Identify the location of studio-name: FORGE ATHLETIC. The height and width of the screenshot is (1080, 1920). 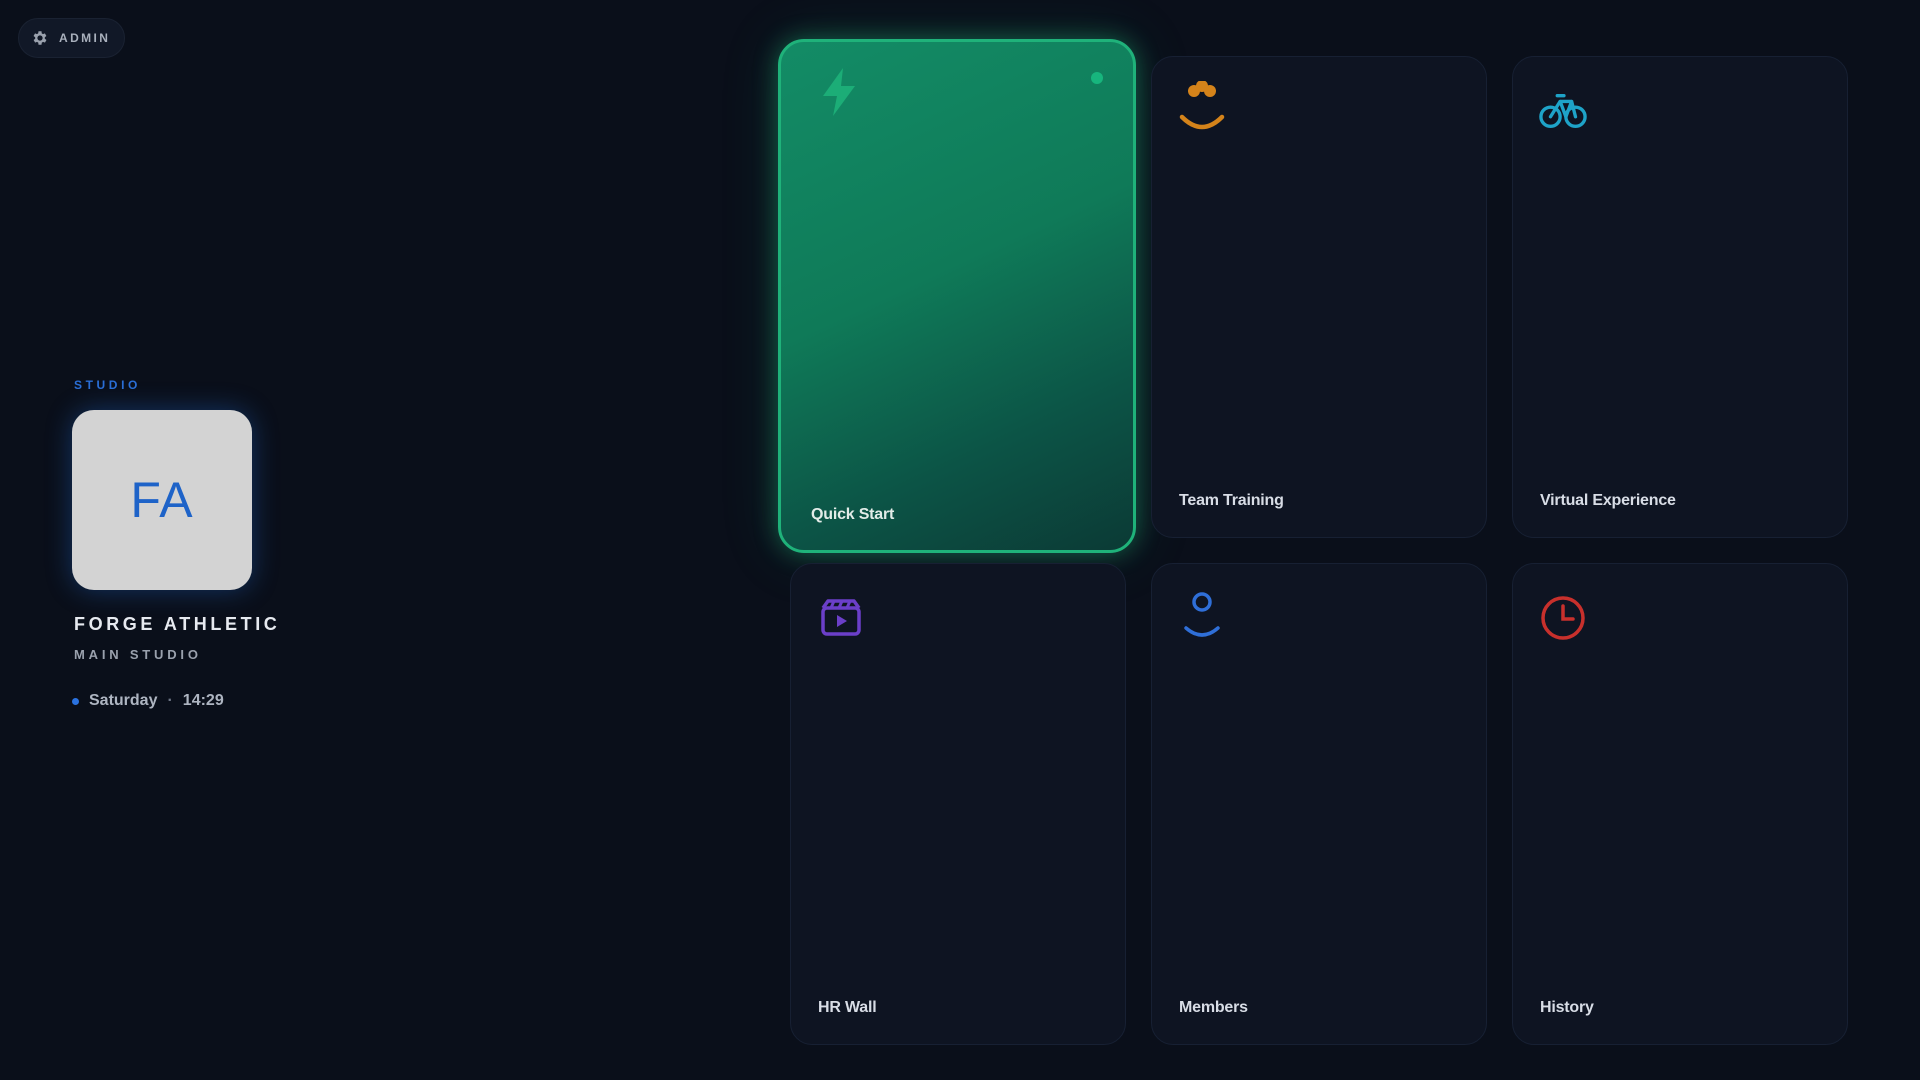
(177, 624).